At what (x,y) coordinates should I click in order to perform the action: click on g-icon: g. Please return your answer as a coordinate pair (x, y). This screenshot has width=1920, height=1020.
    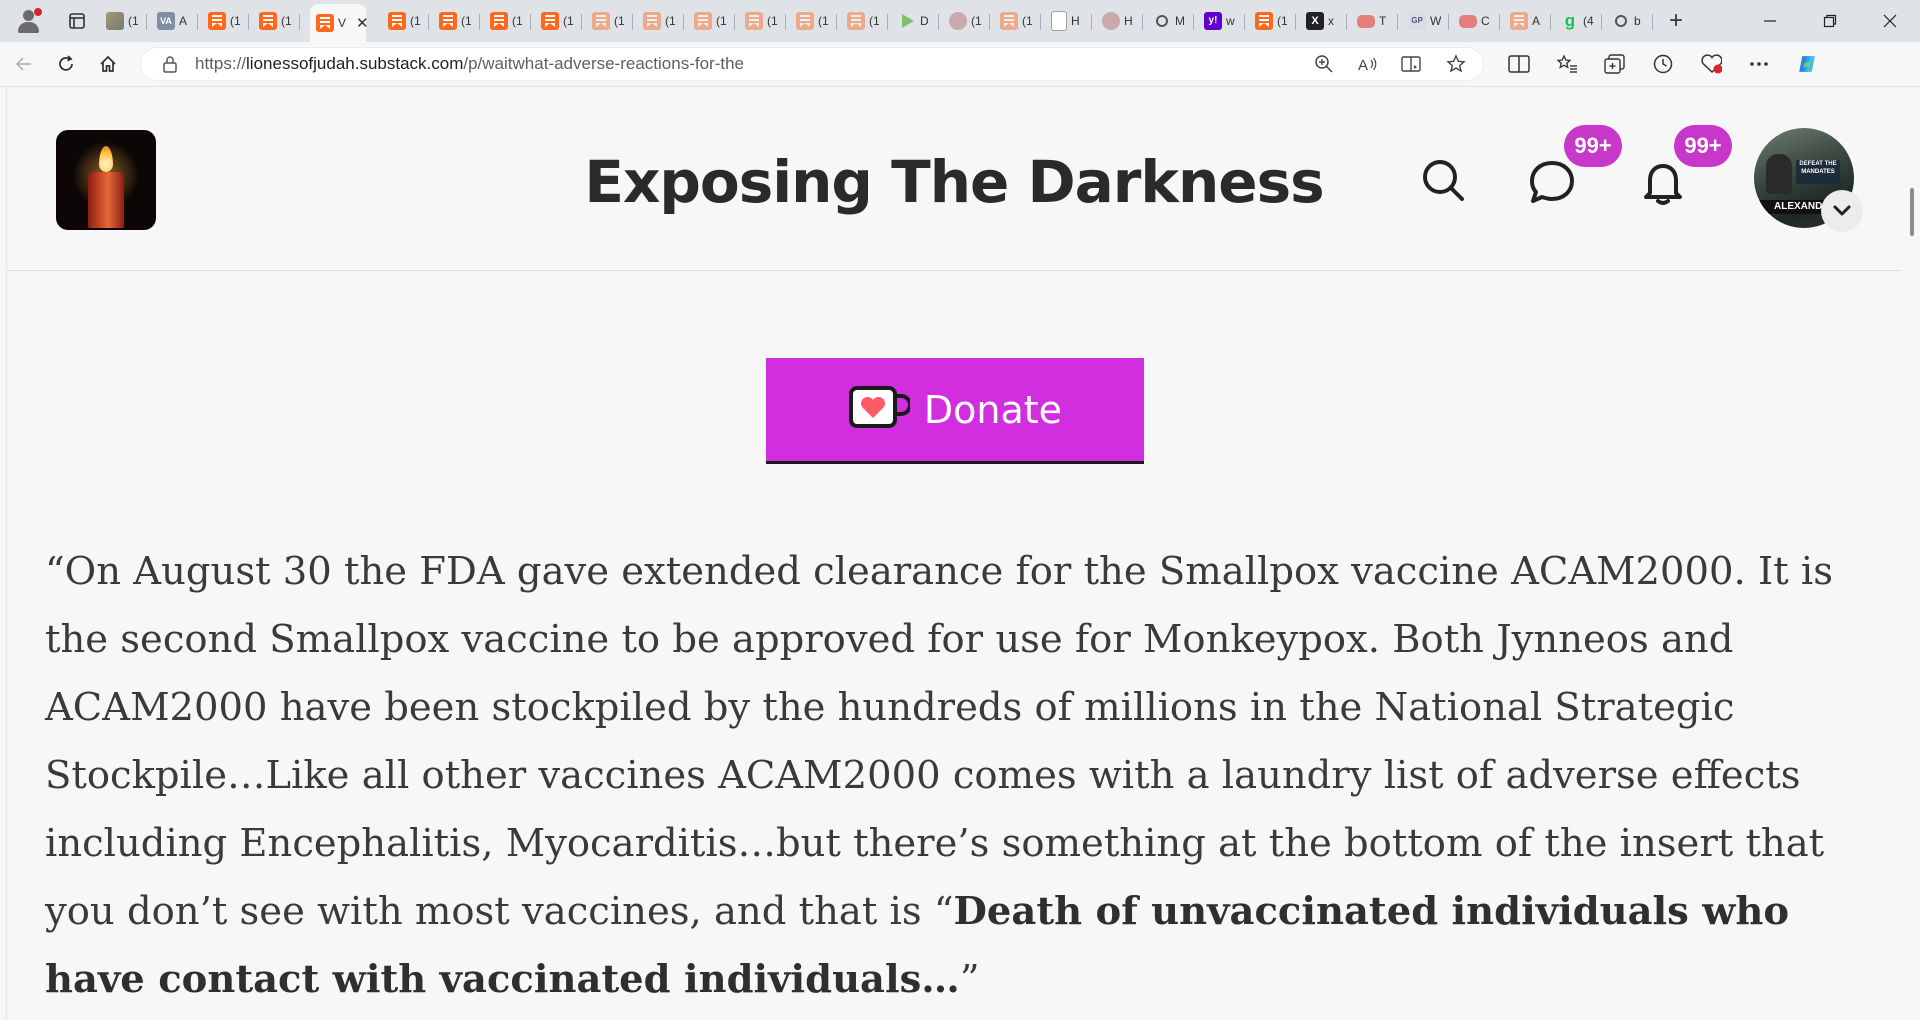
    Looking at the image, I should click on (1570, 20).